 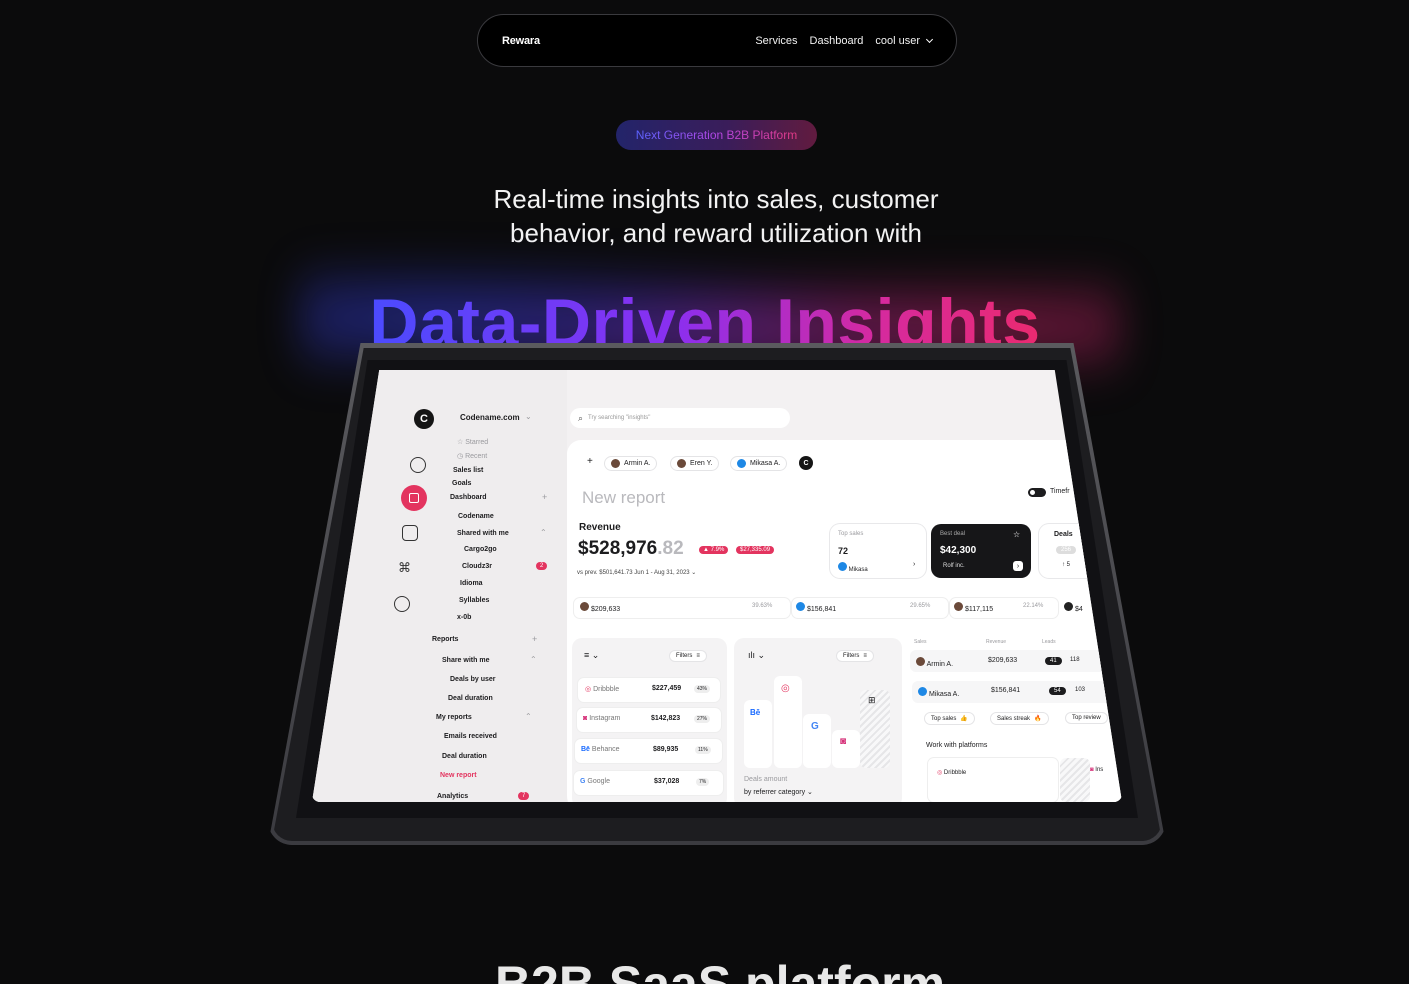 What do you see at coordinates (414, 498) in the screenshot?
I see `dashboard-icon` at bounding box center [414, 498].